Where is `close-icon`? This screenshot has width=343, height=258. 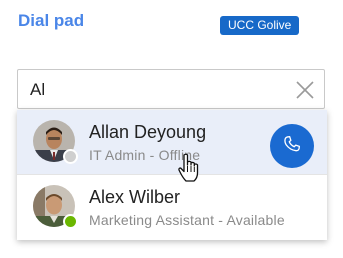
close-icon is located at coordinates (305, 90).